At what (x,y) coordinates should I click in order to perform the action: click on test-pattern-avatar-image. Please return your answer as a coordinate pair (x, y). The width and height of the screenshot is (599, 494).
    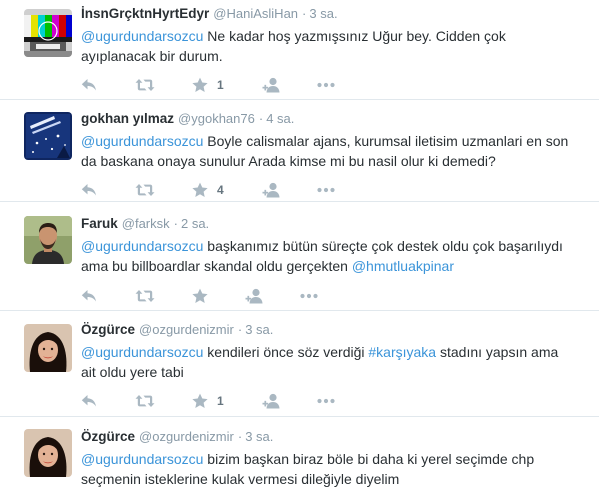
    Looking at the image, I should click on (48, 33).